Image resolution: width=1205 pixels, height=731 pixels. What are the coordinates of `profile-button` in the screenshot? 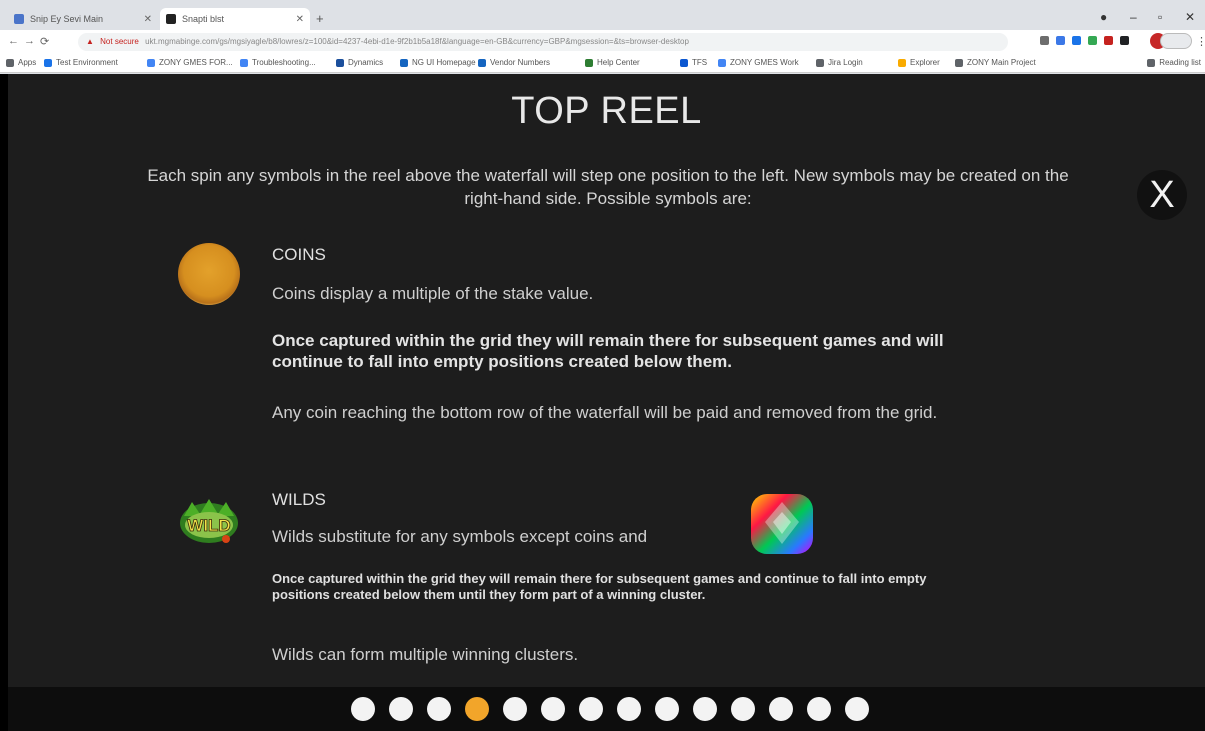 It's located at (1176, 41).